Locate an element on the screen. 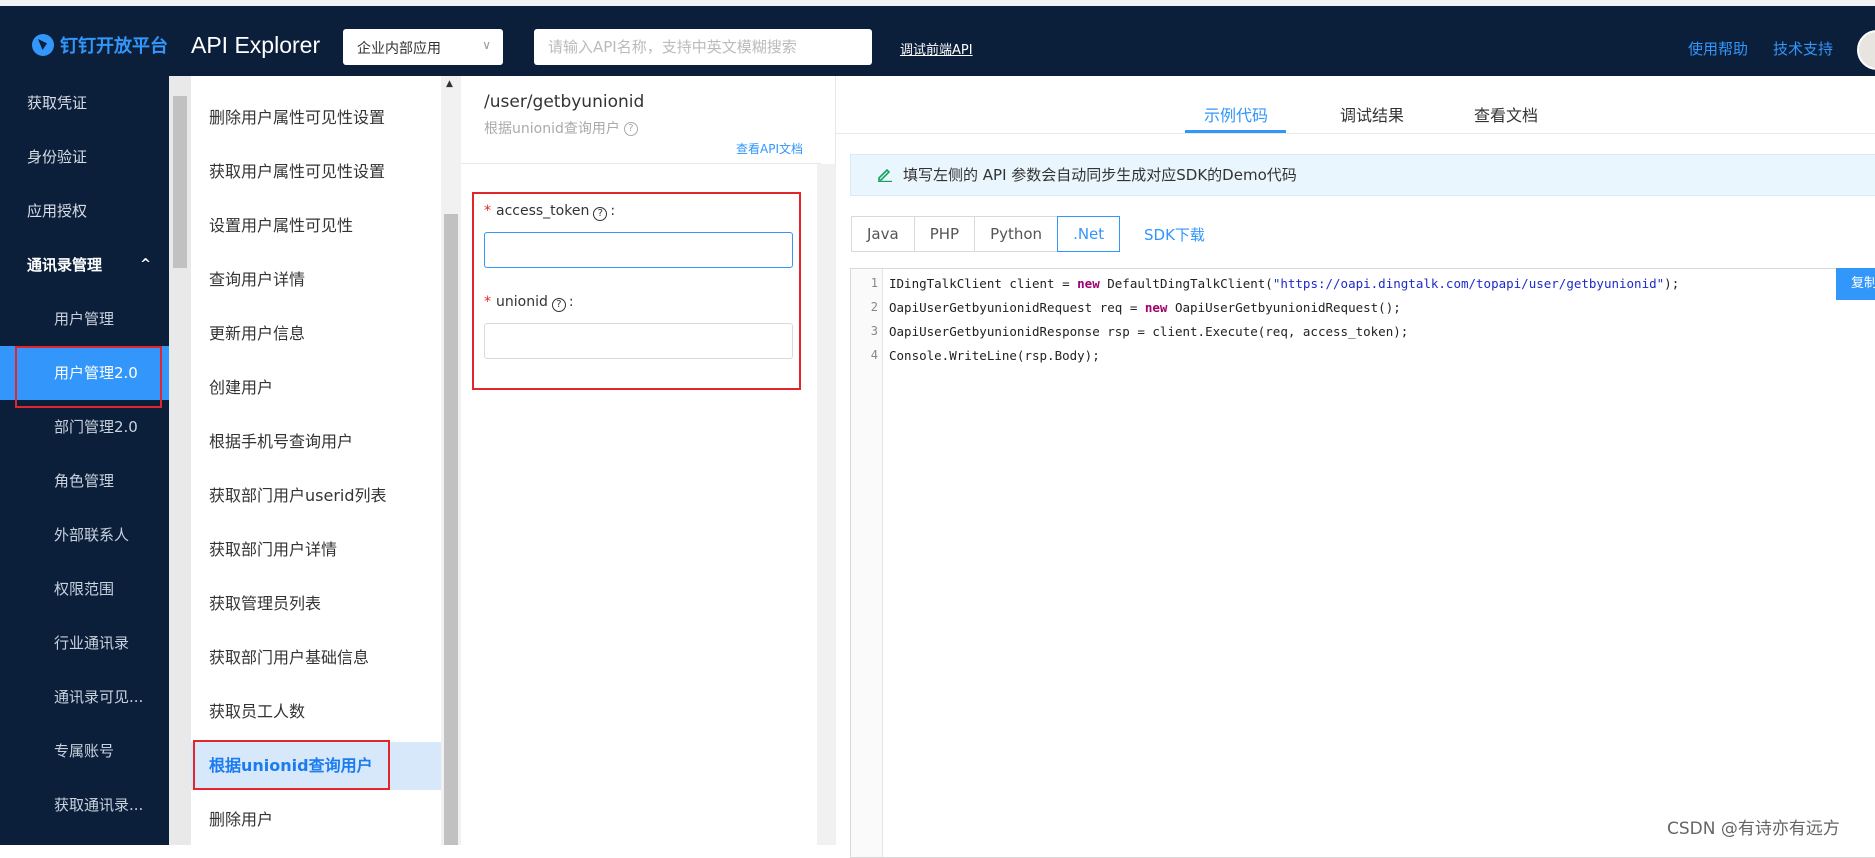 The width and height of the screenshot is (1875, 858). nav-group-contacts: 通讯录管理 ^ is located at coordinates (84, 265).